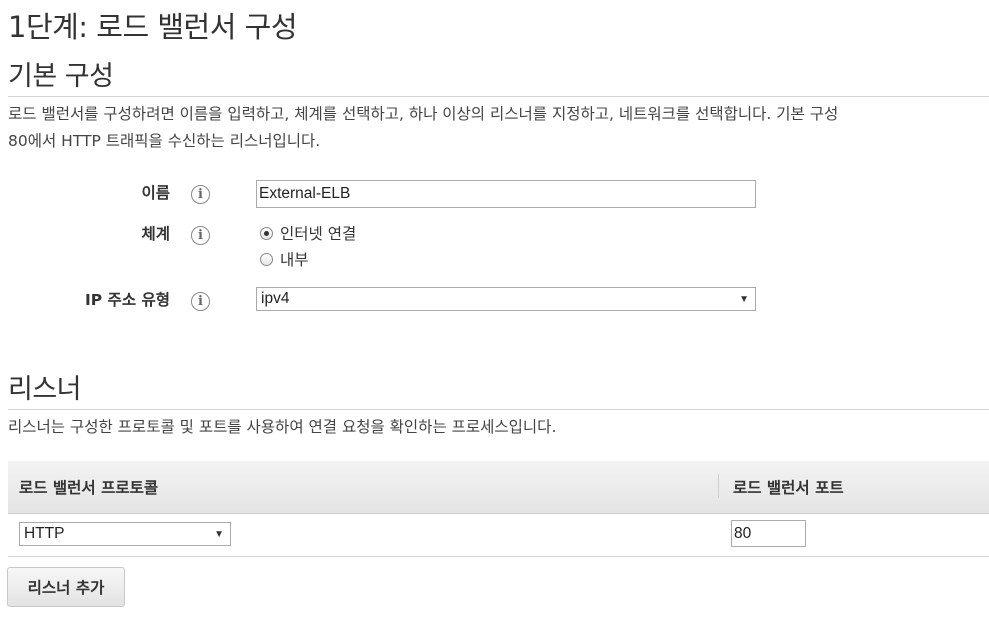  I want to click on table-row: HTTP ▼, so click(498, 535).